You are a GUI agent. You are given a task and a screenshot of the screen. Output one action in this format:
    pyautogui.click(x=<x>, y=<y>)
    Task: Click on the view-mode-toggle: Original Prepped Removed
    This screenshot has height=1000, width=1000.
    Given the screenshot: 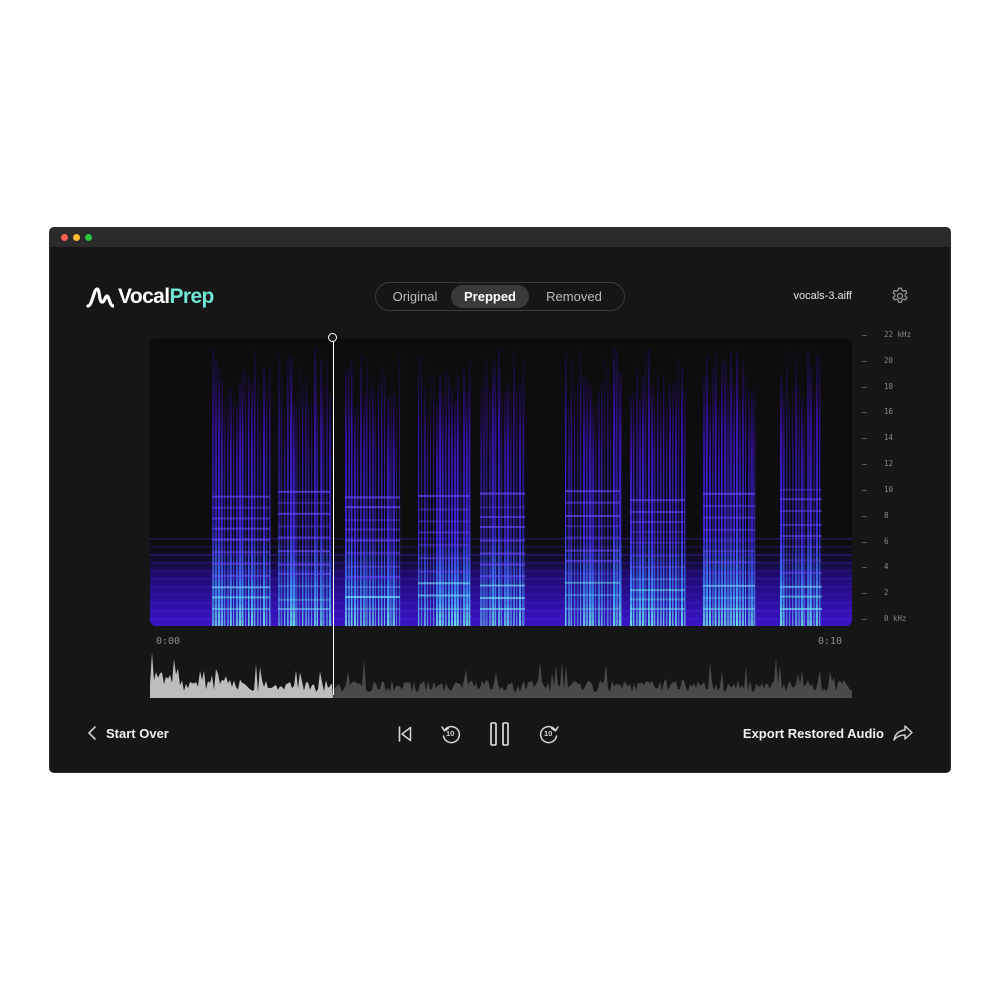 What is the action you would take?
    pyautogui.click(x=500, y=296)
    